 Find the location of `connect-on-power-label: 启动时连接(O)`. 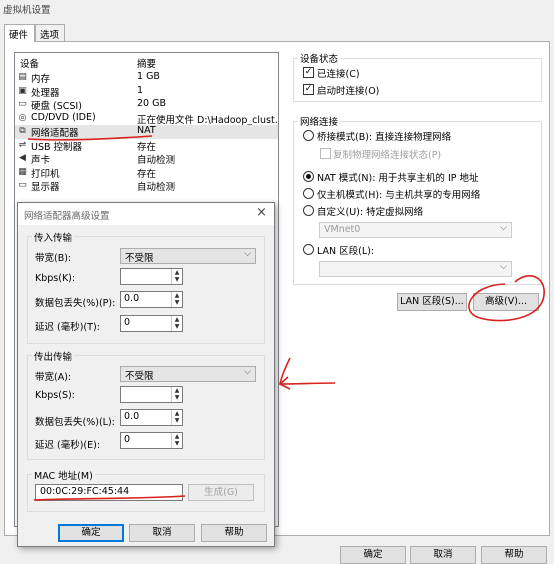

connect-on-power-label: 启动时连接(O) is located at coordinates (348, 91).